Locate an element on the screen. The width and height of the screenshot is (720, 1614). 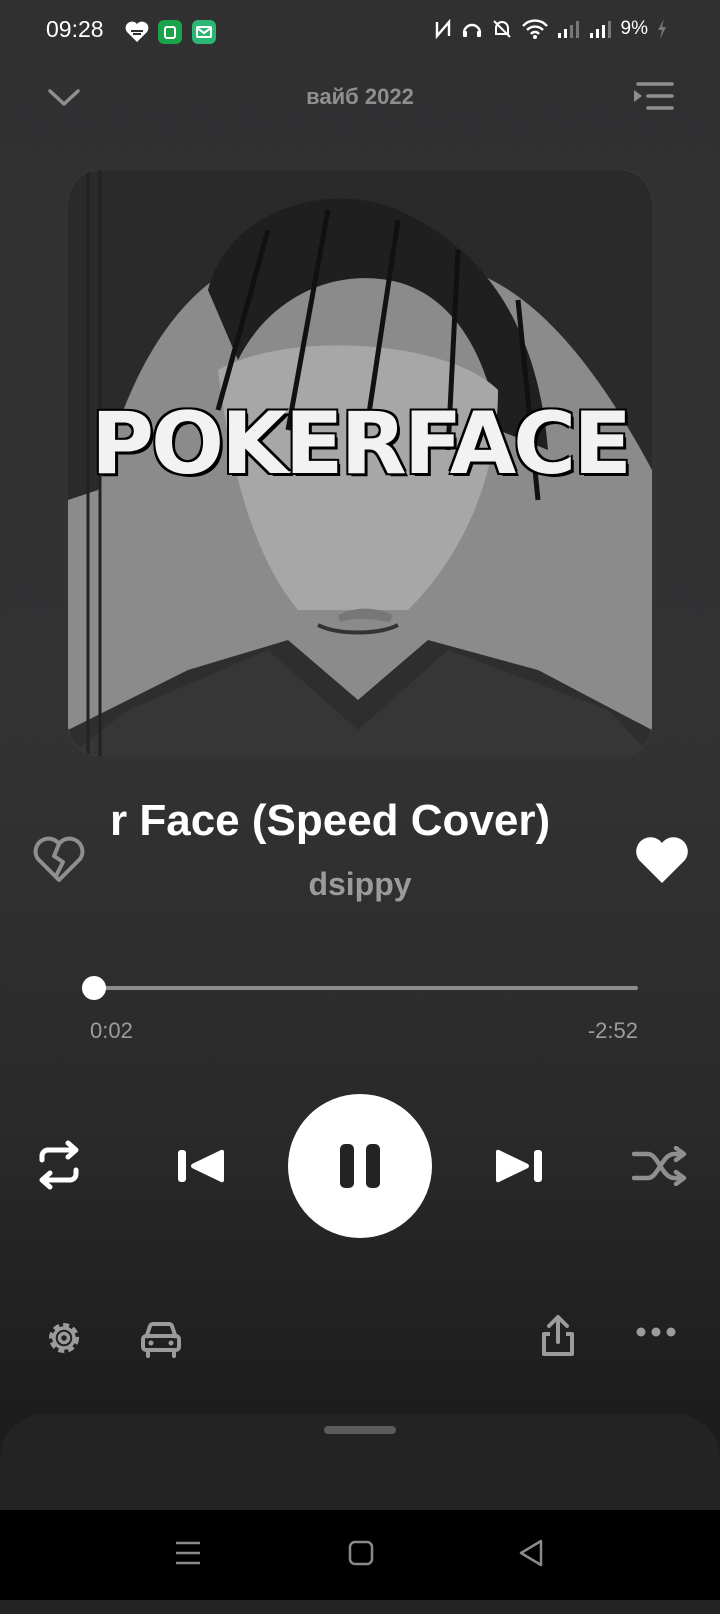
car-icon is located at coordinates (161, 1338).